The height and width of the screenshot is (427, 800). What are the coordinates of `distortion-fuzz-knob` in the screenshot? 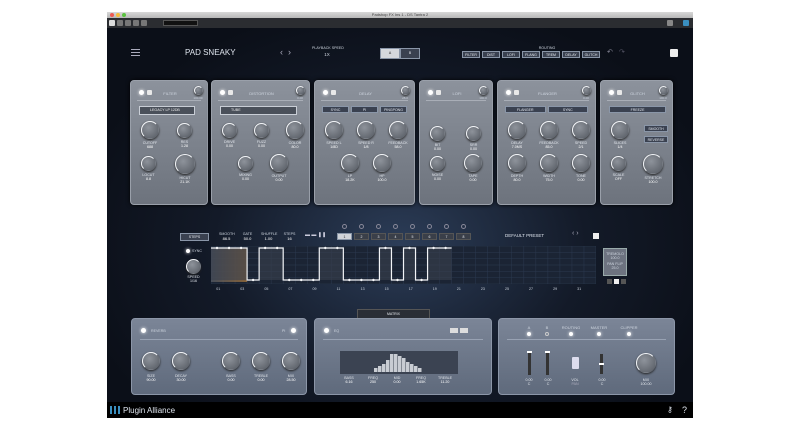 It's located at (261, 130).